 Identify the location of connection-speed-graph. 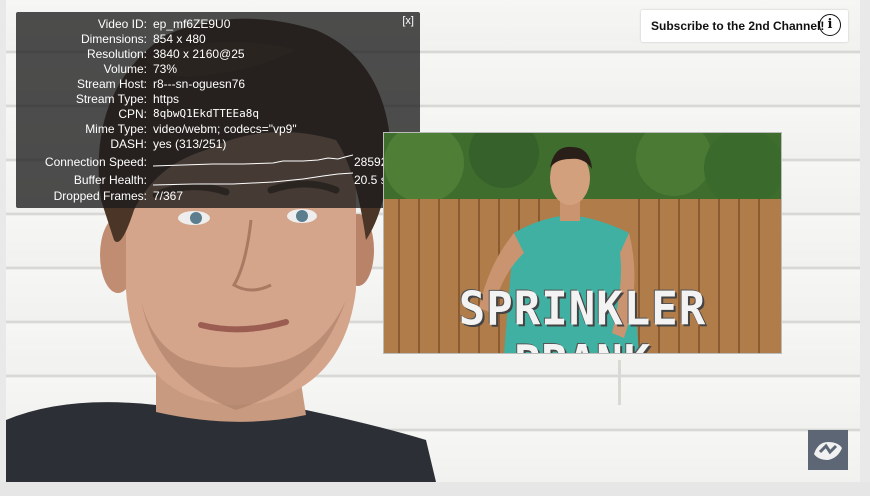
(253, 160).